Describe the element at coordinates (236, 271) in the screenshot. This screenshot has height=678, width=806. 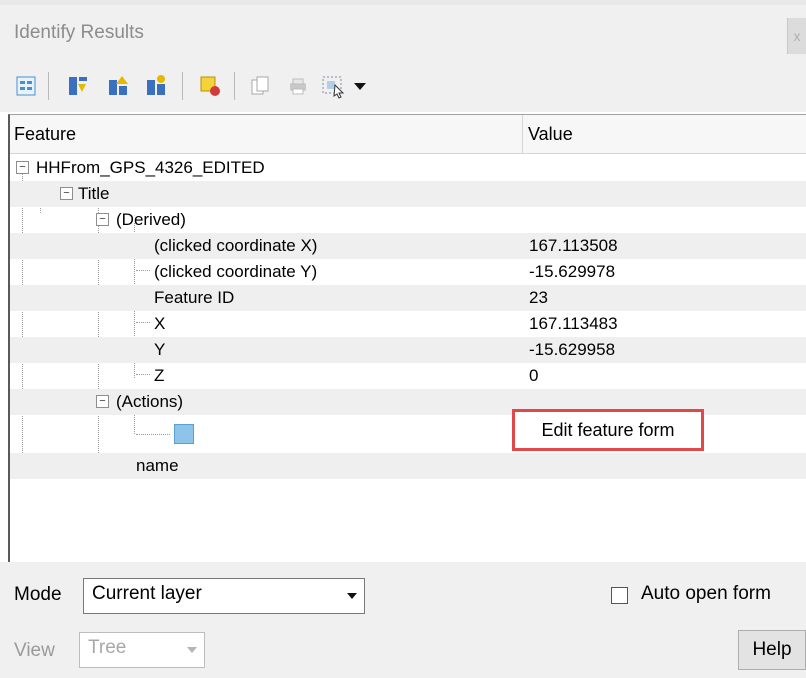
I see `attribute-name: (clicked coordinate Y)` at that location.